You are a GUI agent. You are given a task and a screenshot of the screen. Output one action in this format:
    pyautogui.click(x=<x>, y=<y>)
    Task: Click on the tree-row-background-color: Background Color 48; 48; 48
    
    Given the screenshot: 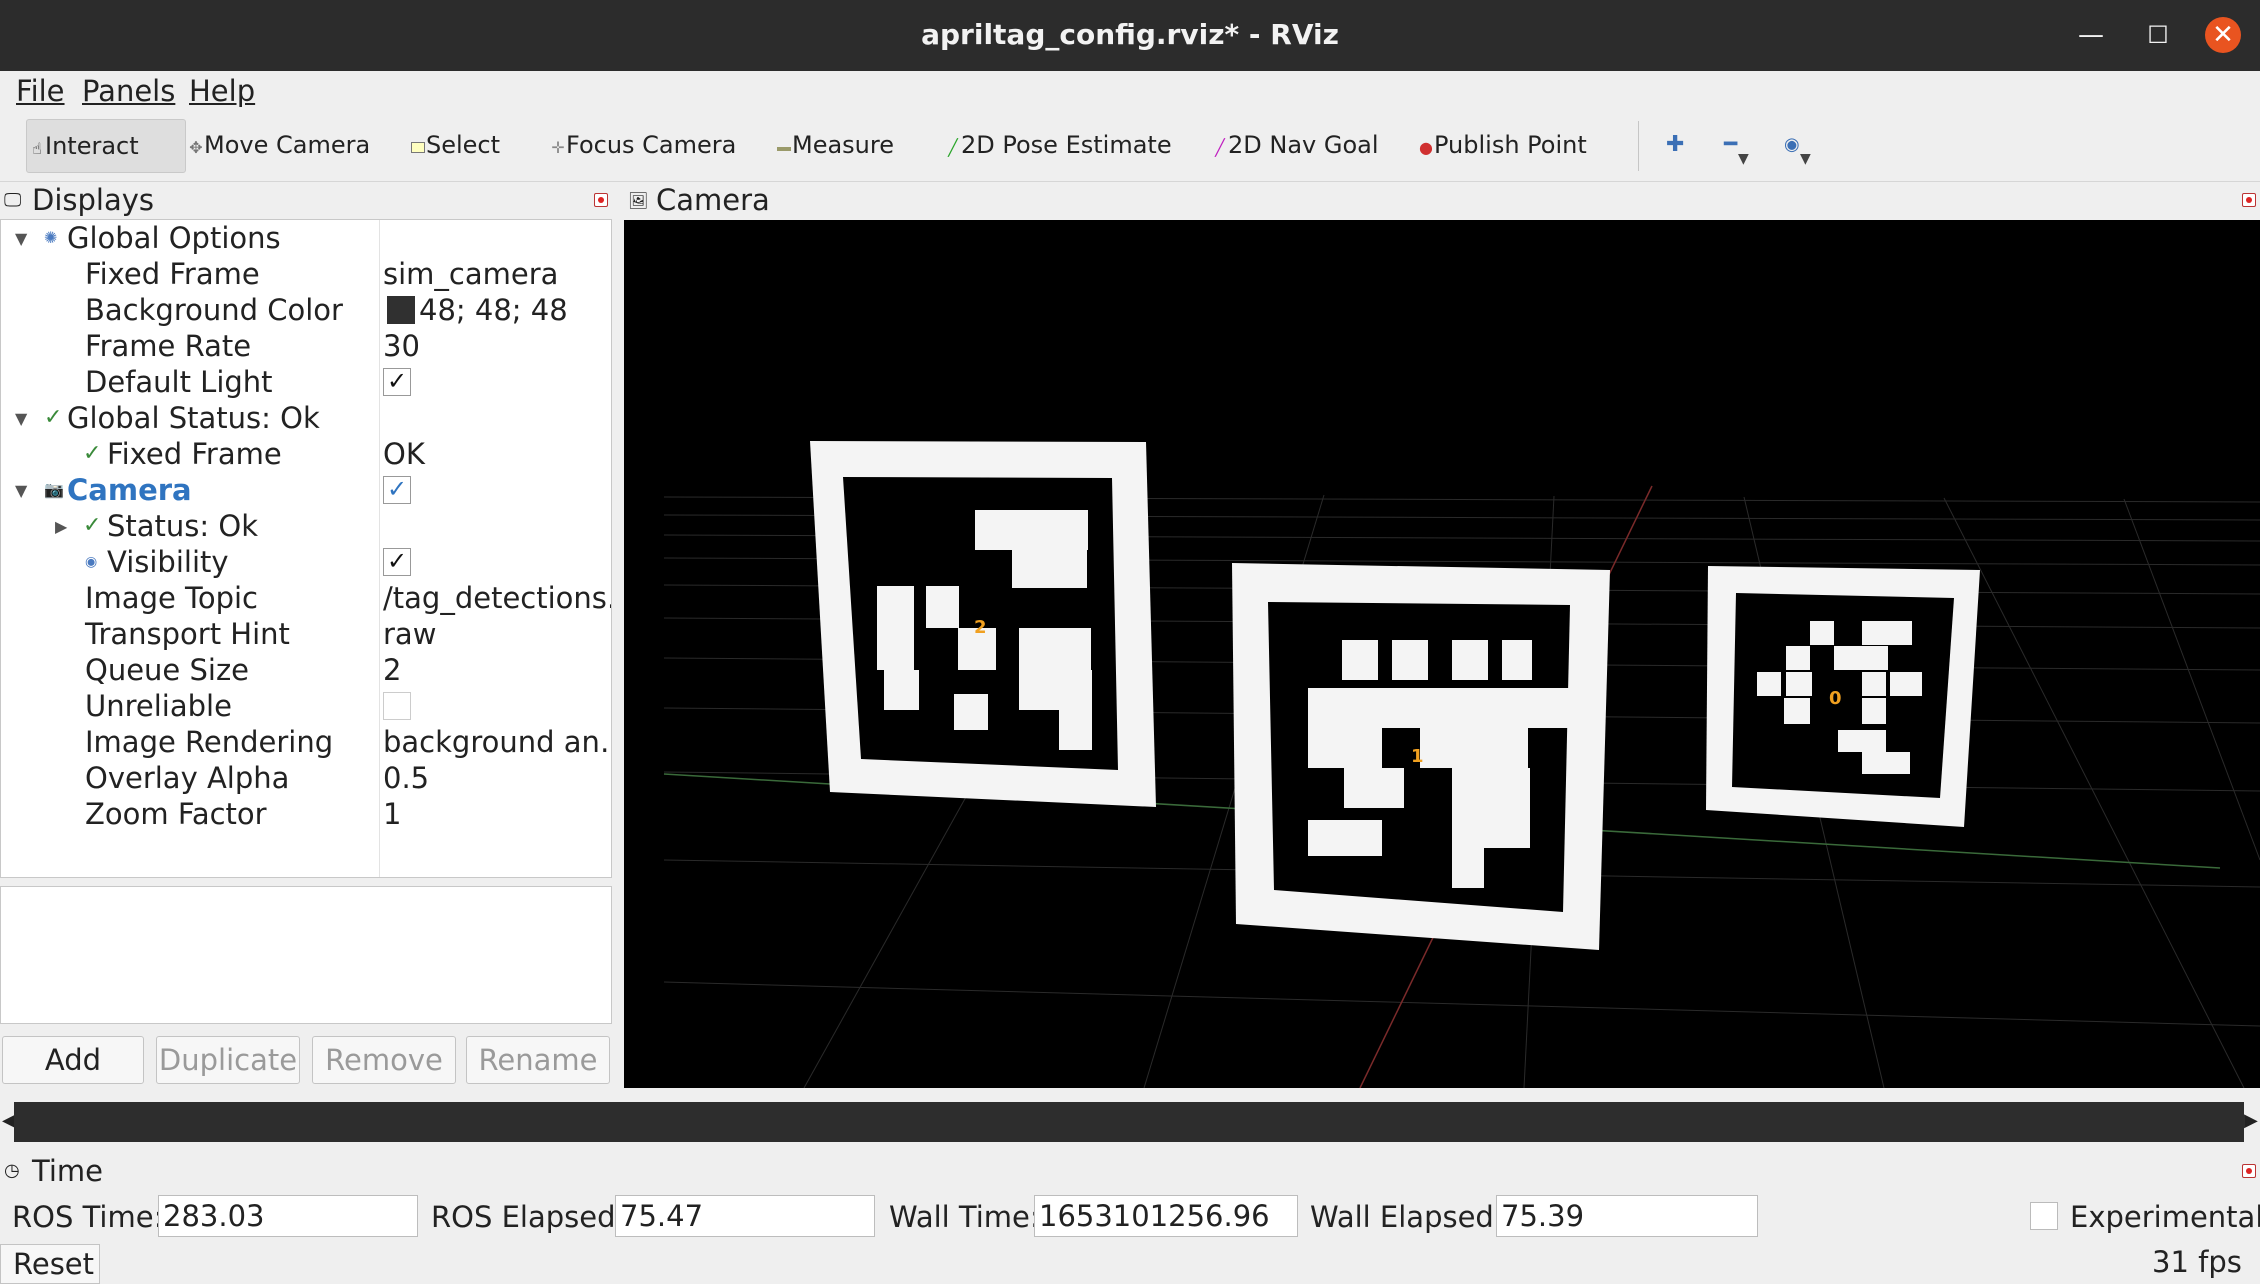 What is the action you would take?
    pyautogui.click(x=306, y=310)
    